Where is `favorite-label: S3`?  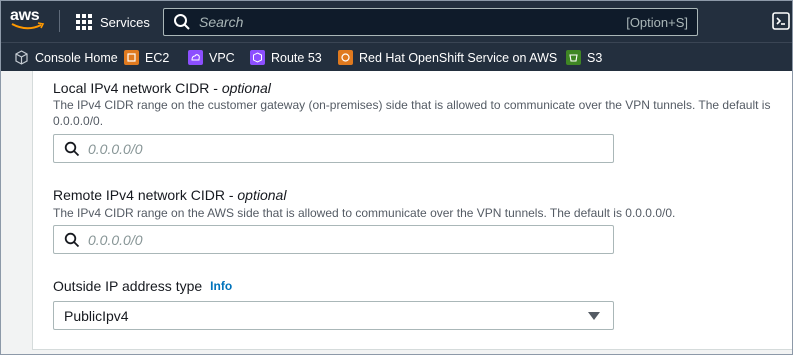 favorite-label: S3 is located at coordinates (595, 57).